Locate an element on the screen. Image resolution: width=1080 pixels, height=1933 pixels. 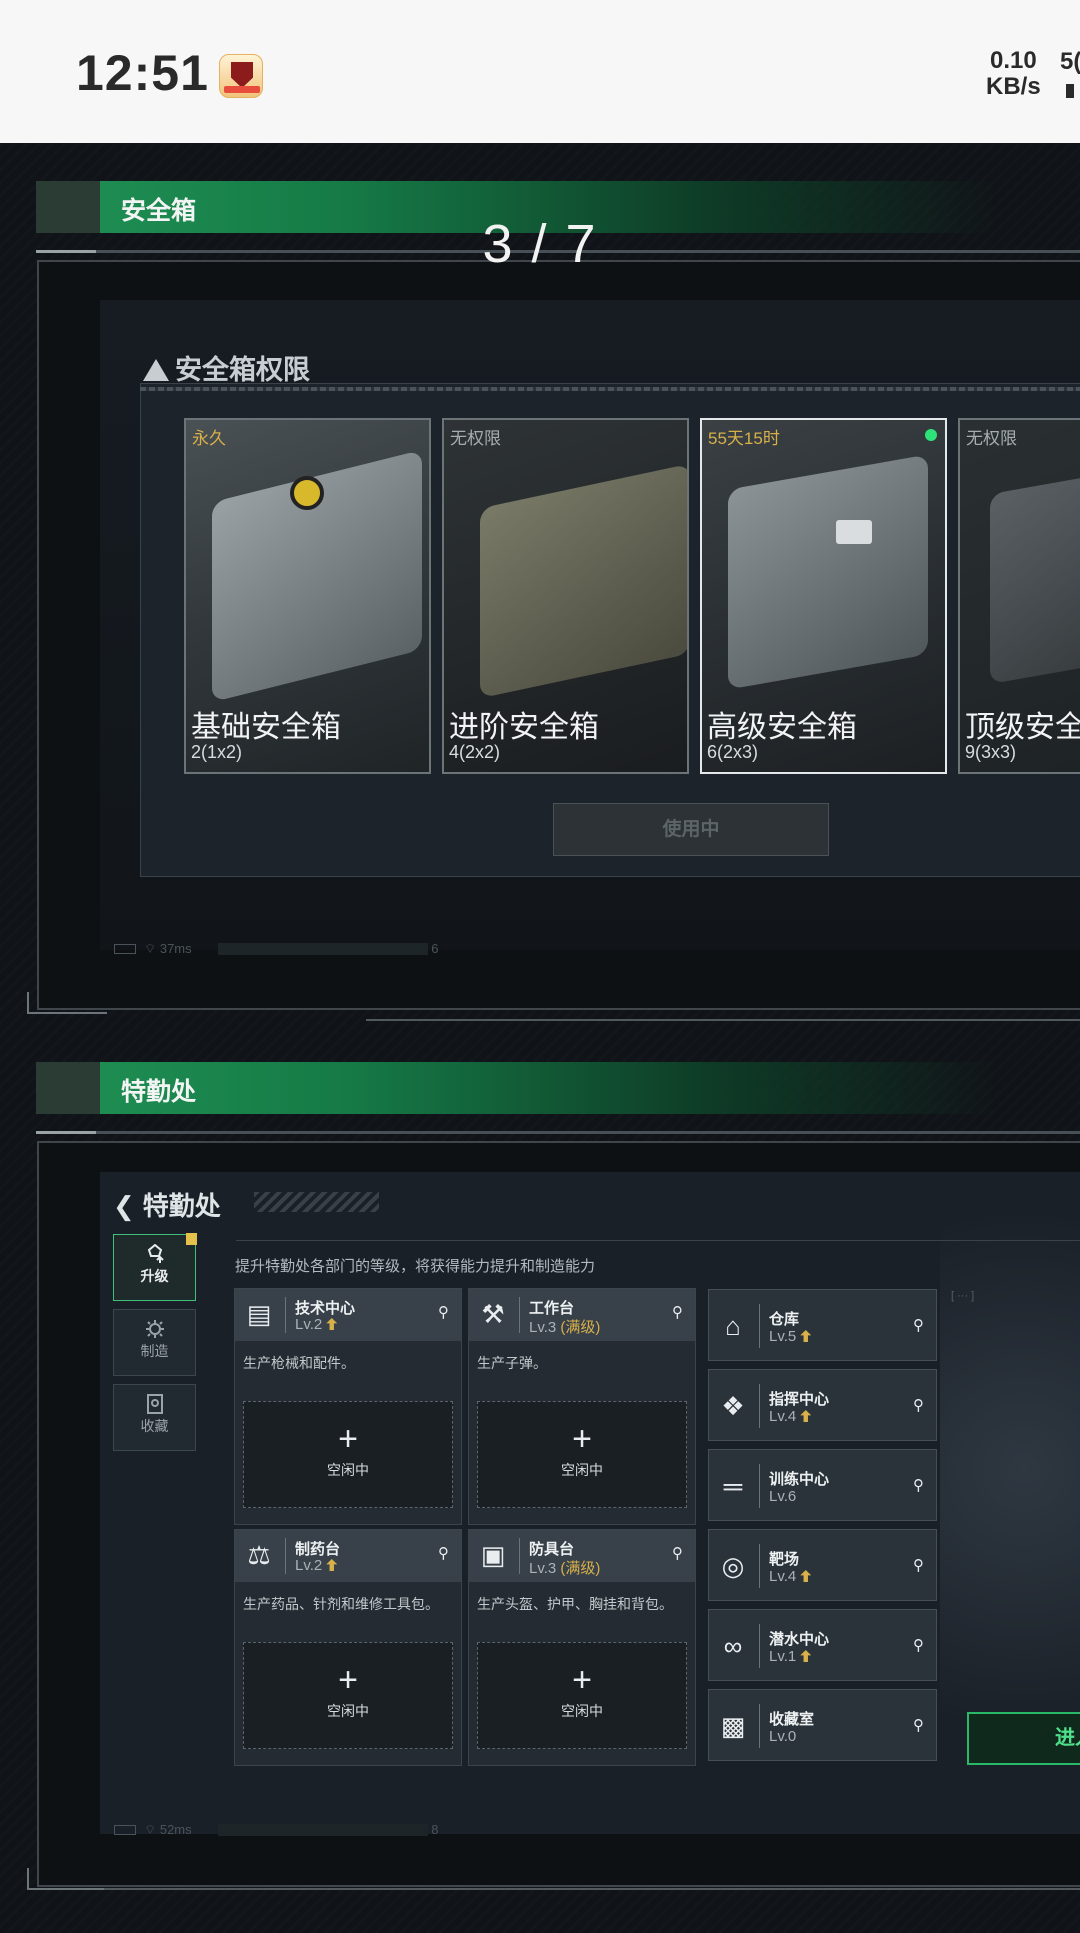
room-collection-room: ▩ 收藏室 Lv.0 ⚲ is located at coordinates (822, 1725).